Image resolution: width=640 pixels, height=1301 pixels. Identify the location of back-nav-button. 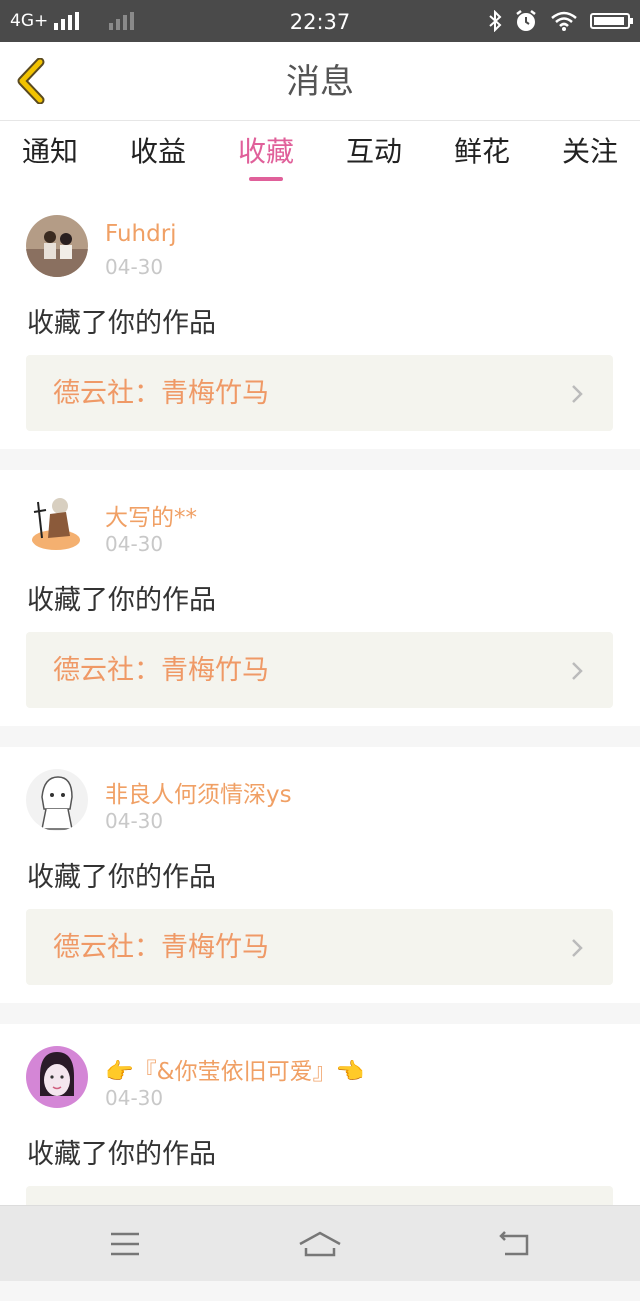
(515, 1243).